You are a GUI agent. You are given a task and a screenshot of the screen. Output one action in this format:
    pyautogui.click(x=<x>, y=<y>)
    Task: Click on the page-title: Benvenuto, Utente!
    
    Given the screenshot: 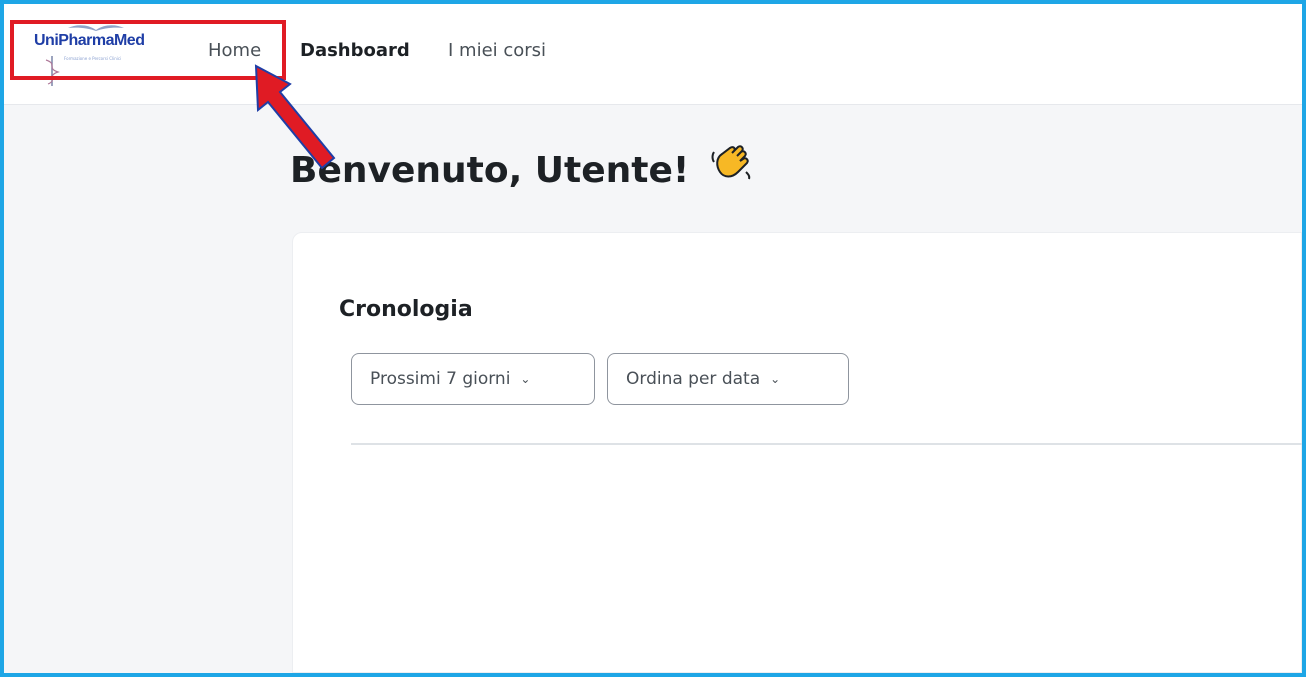 What is the action you would take?
    pyautogui.click(x=521, y=166)
    